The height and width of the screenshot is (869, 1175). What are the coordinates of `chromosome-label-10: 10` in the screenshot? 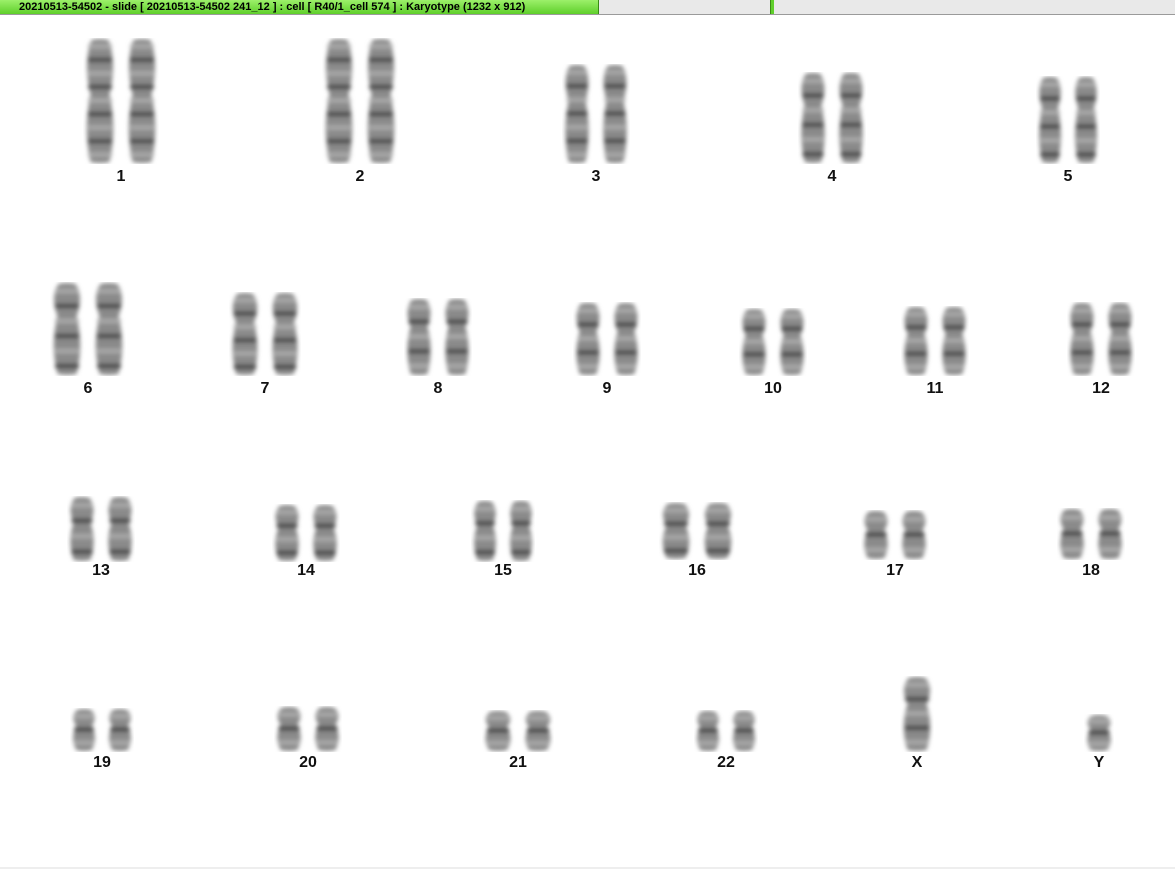 It's located at (773, 388).